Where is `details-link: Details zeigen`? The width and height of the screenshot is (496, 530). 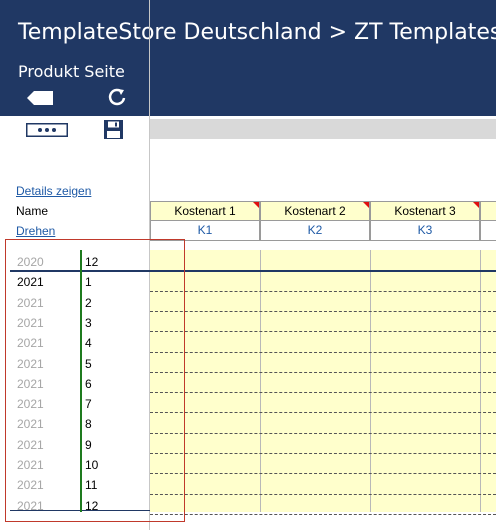 details-link: Details zeigen is located at coordinates (53, 191).